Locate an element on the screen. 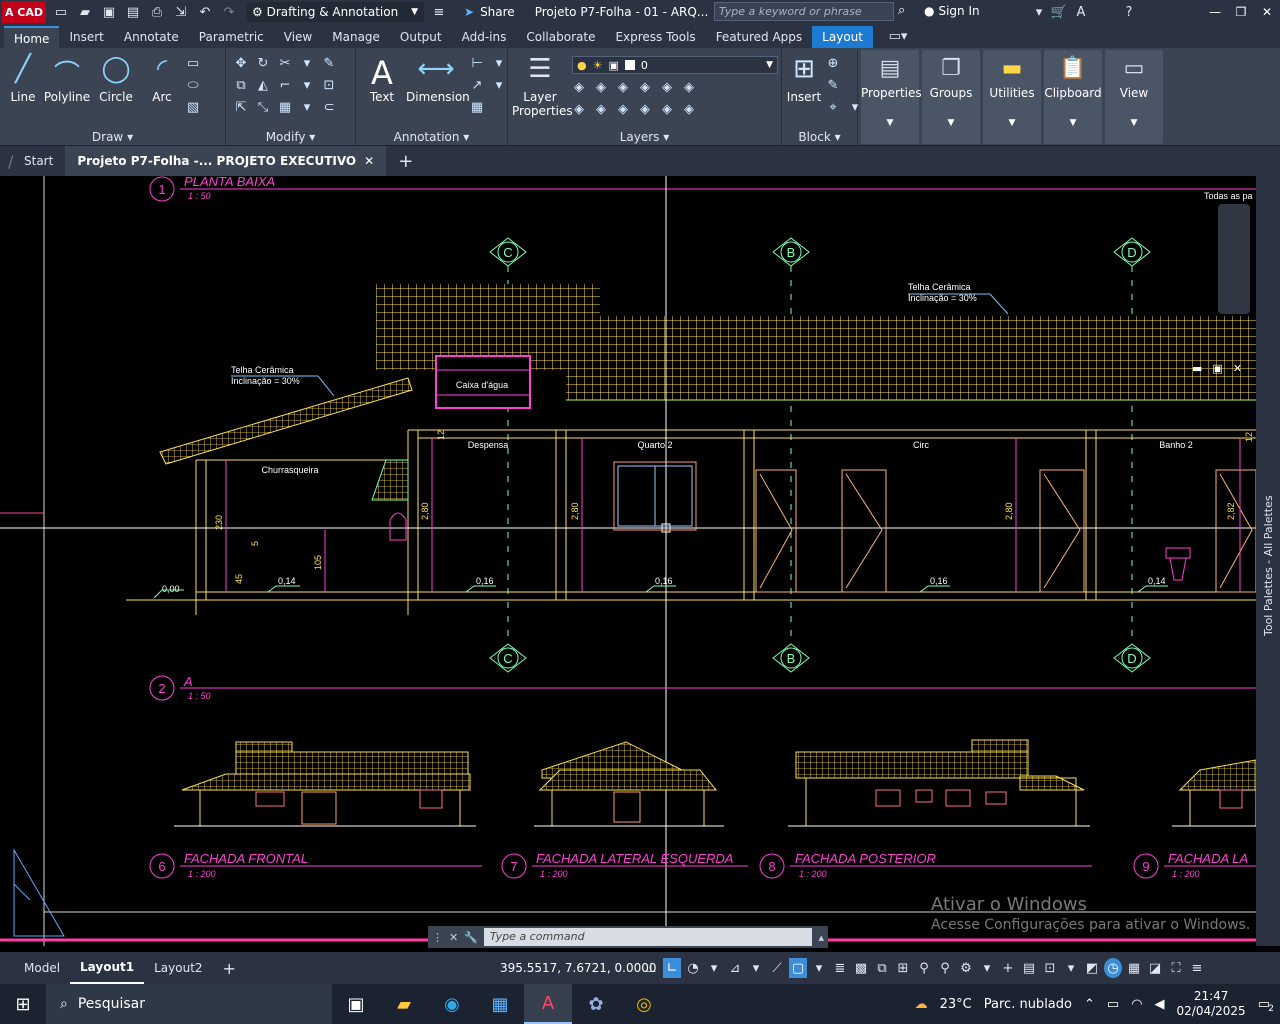 The image size is (1280, 1024). file-explorer-icon: ▰ is located at coordinates (404, 1004).